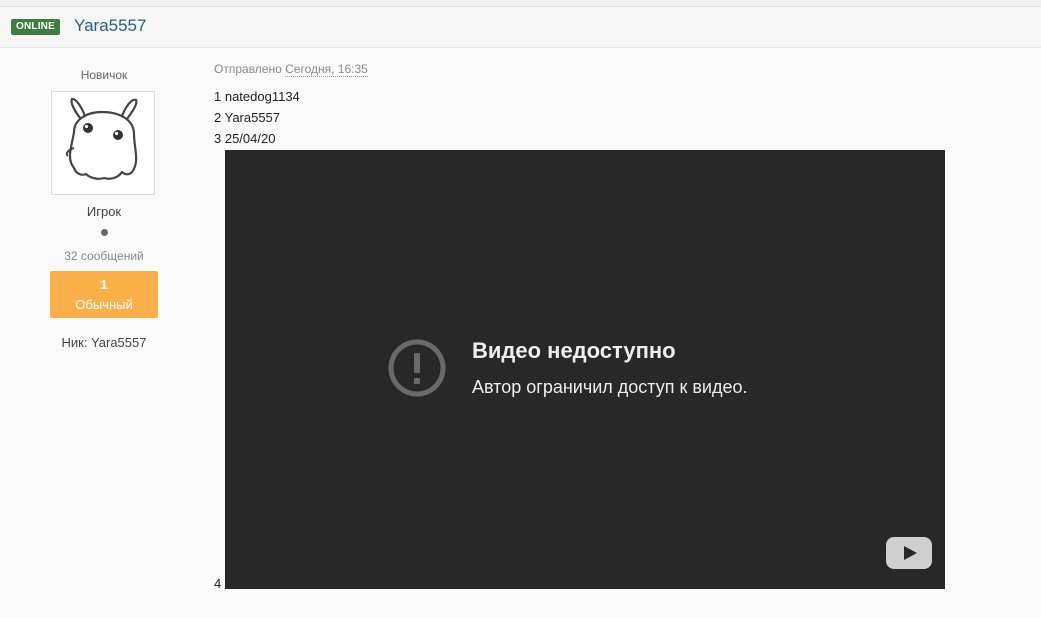 The width and height of the screenshot is (1041, 618). Describe the element at coordinates (248, 69) in the screenshot. I see `sent-label: Отправлено` at that location.